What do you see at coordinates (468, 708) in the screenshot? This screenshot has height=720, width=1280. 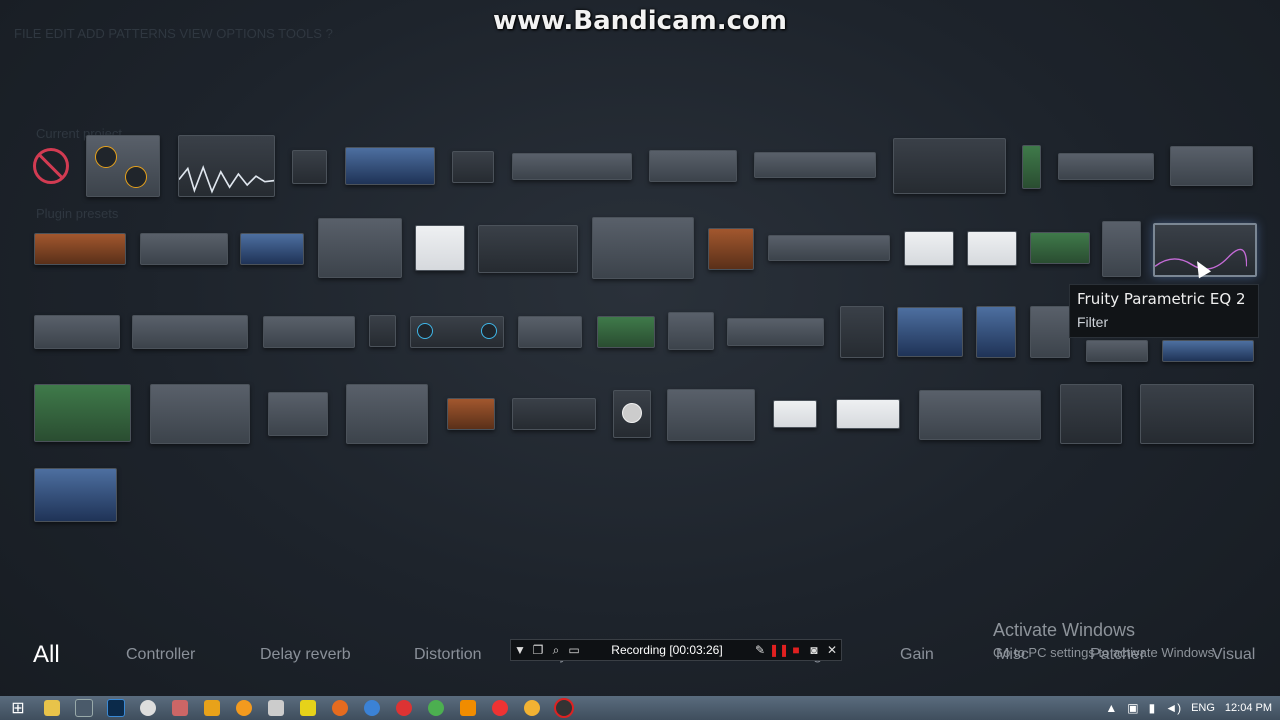 I see `vlc-icon` at bounding box center [468, 708].